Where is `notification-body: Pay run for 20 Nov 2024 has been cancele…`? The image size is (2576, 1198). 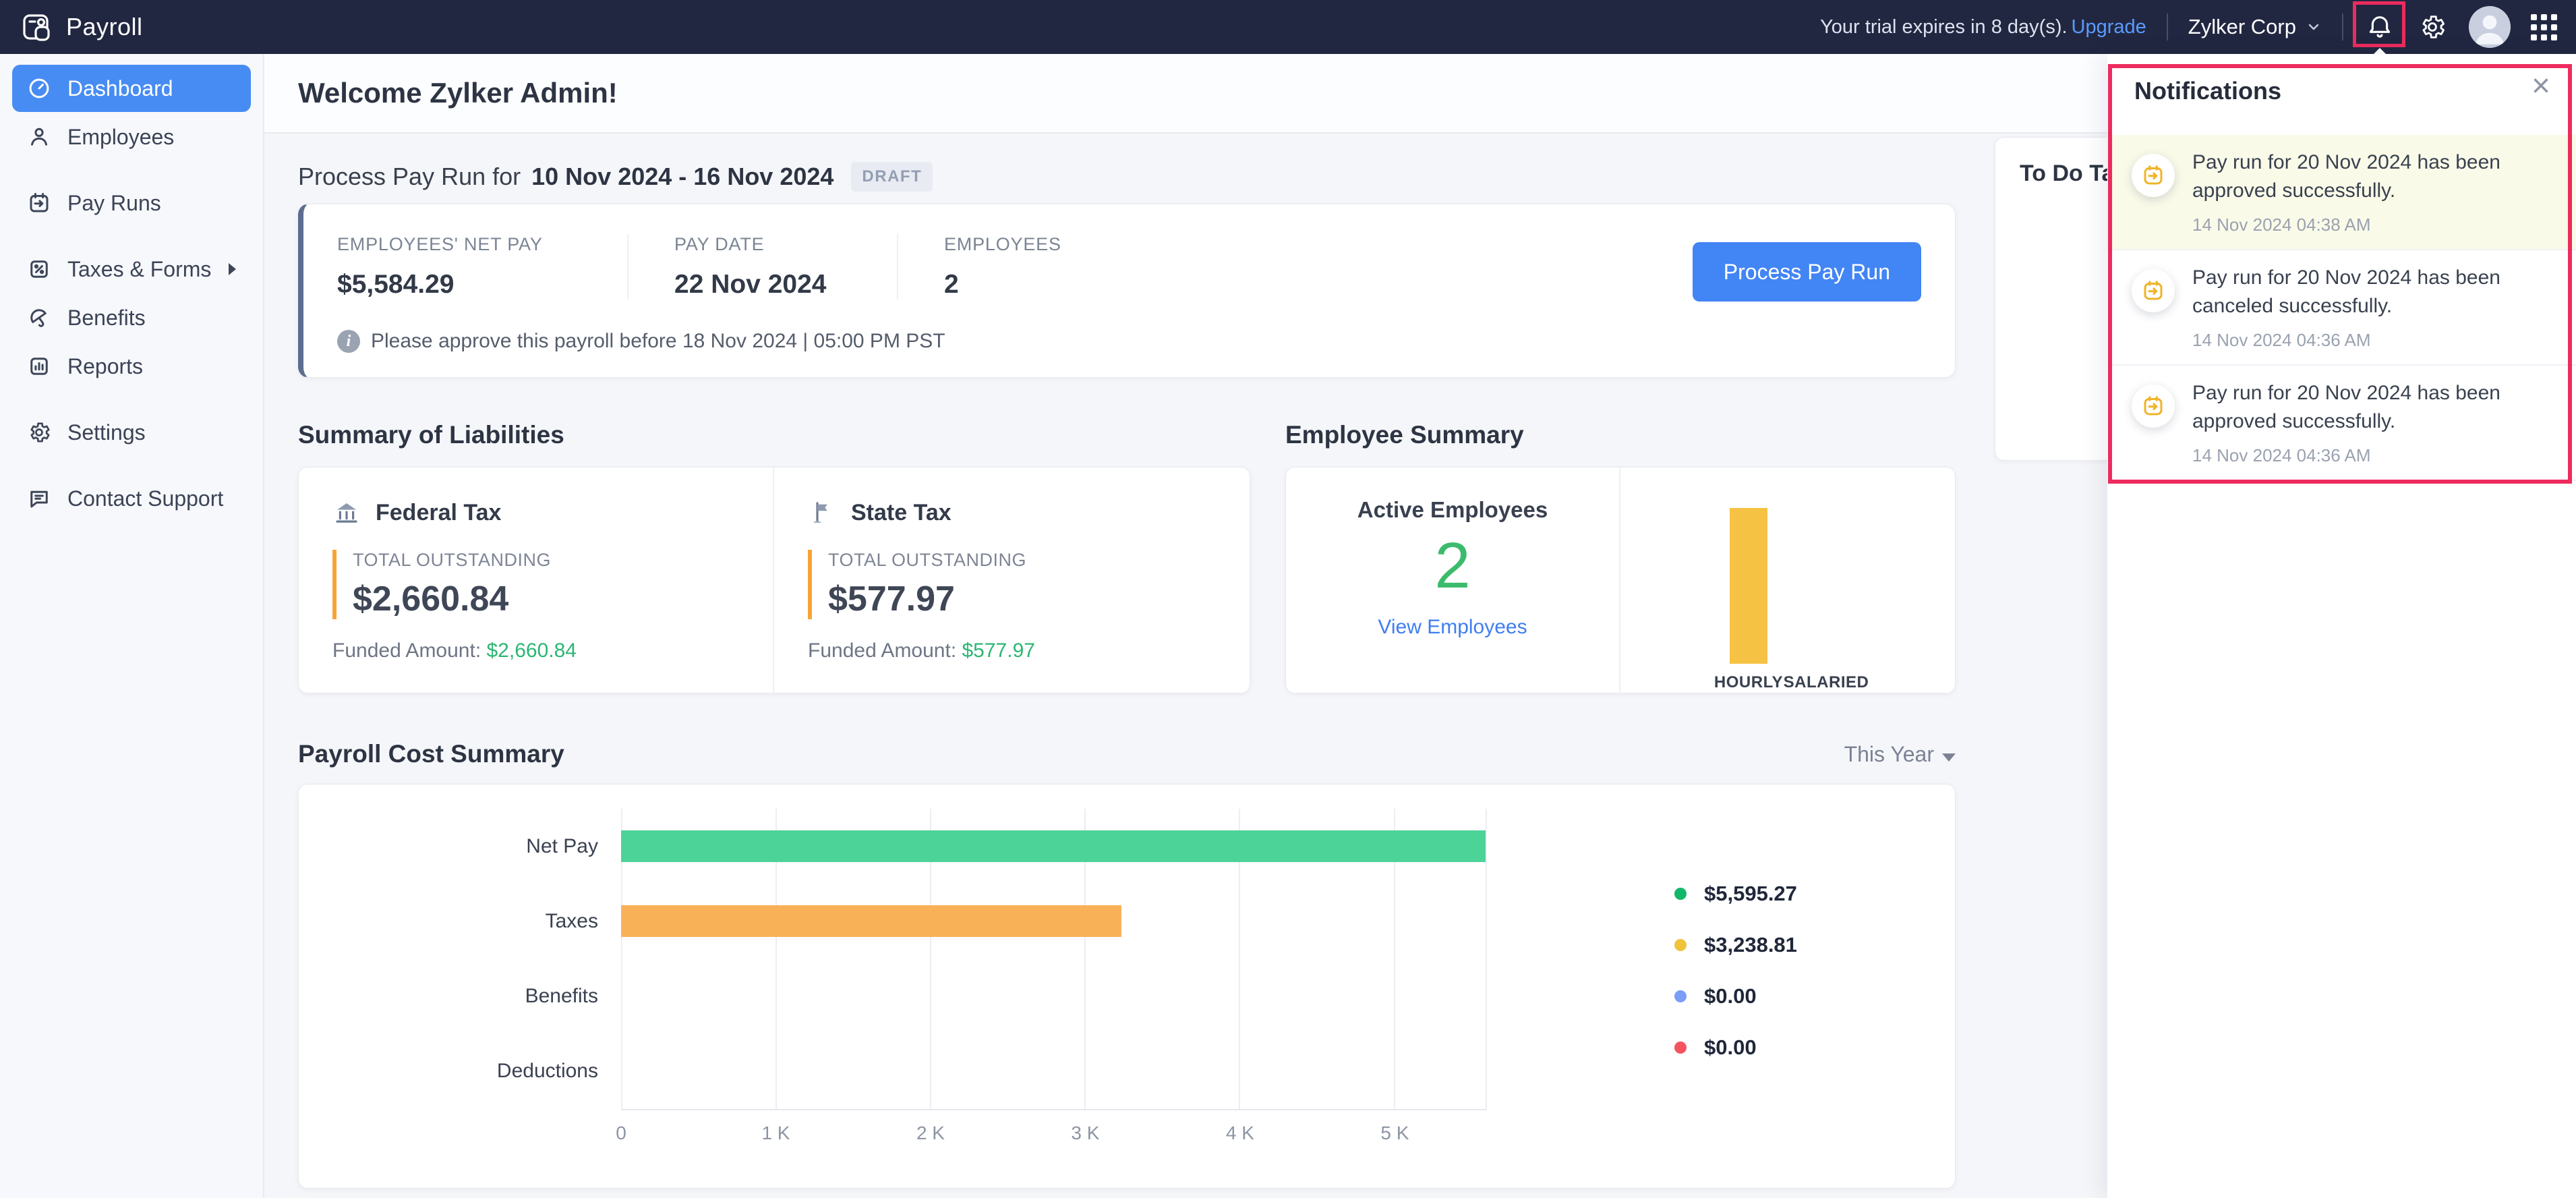
notification-body: Pay run for 20 Nov 2024 has been cancele… is located at coordinates (2354, 308).